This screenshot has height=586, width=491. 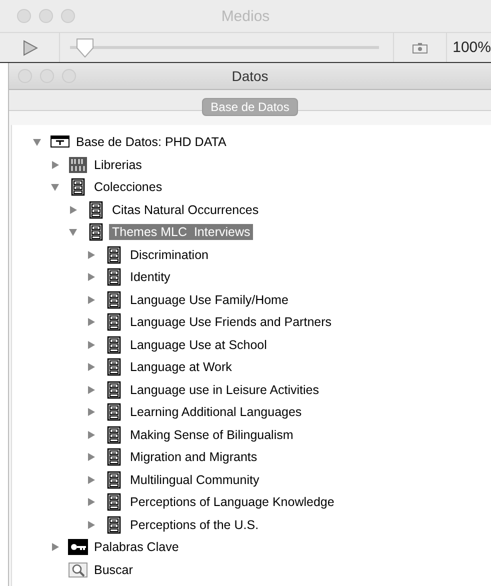 I want to click on tree-item: Base de Datos: PHD DATA, so click(x=151, y=142).